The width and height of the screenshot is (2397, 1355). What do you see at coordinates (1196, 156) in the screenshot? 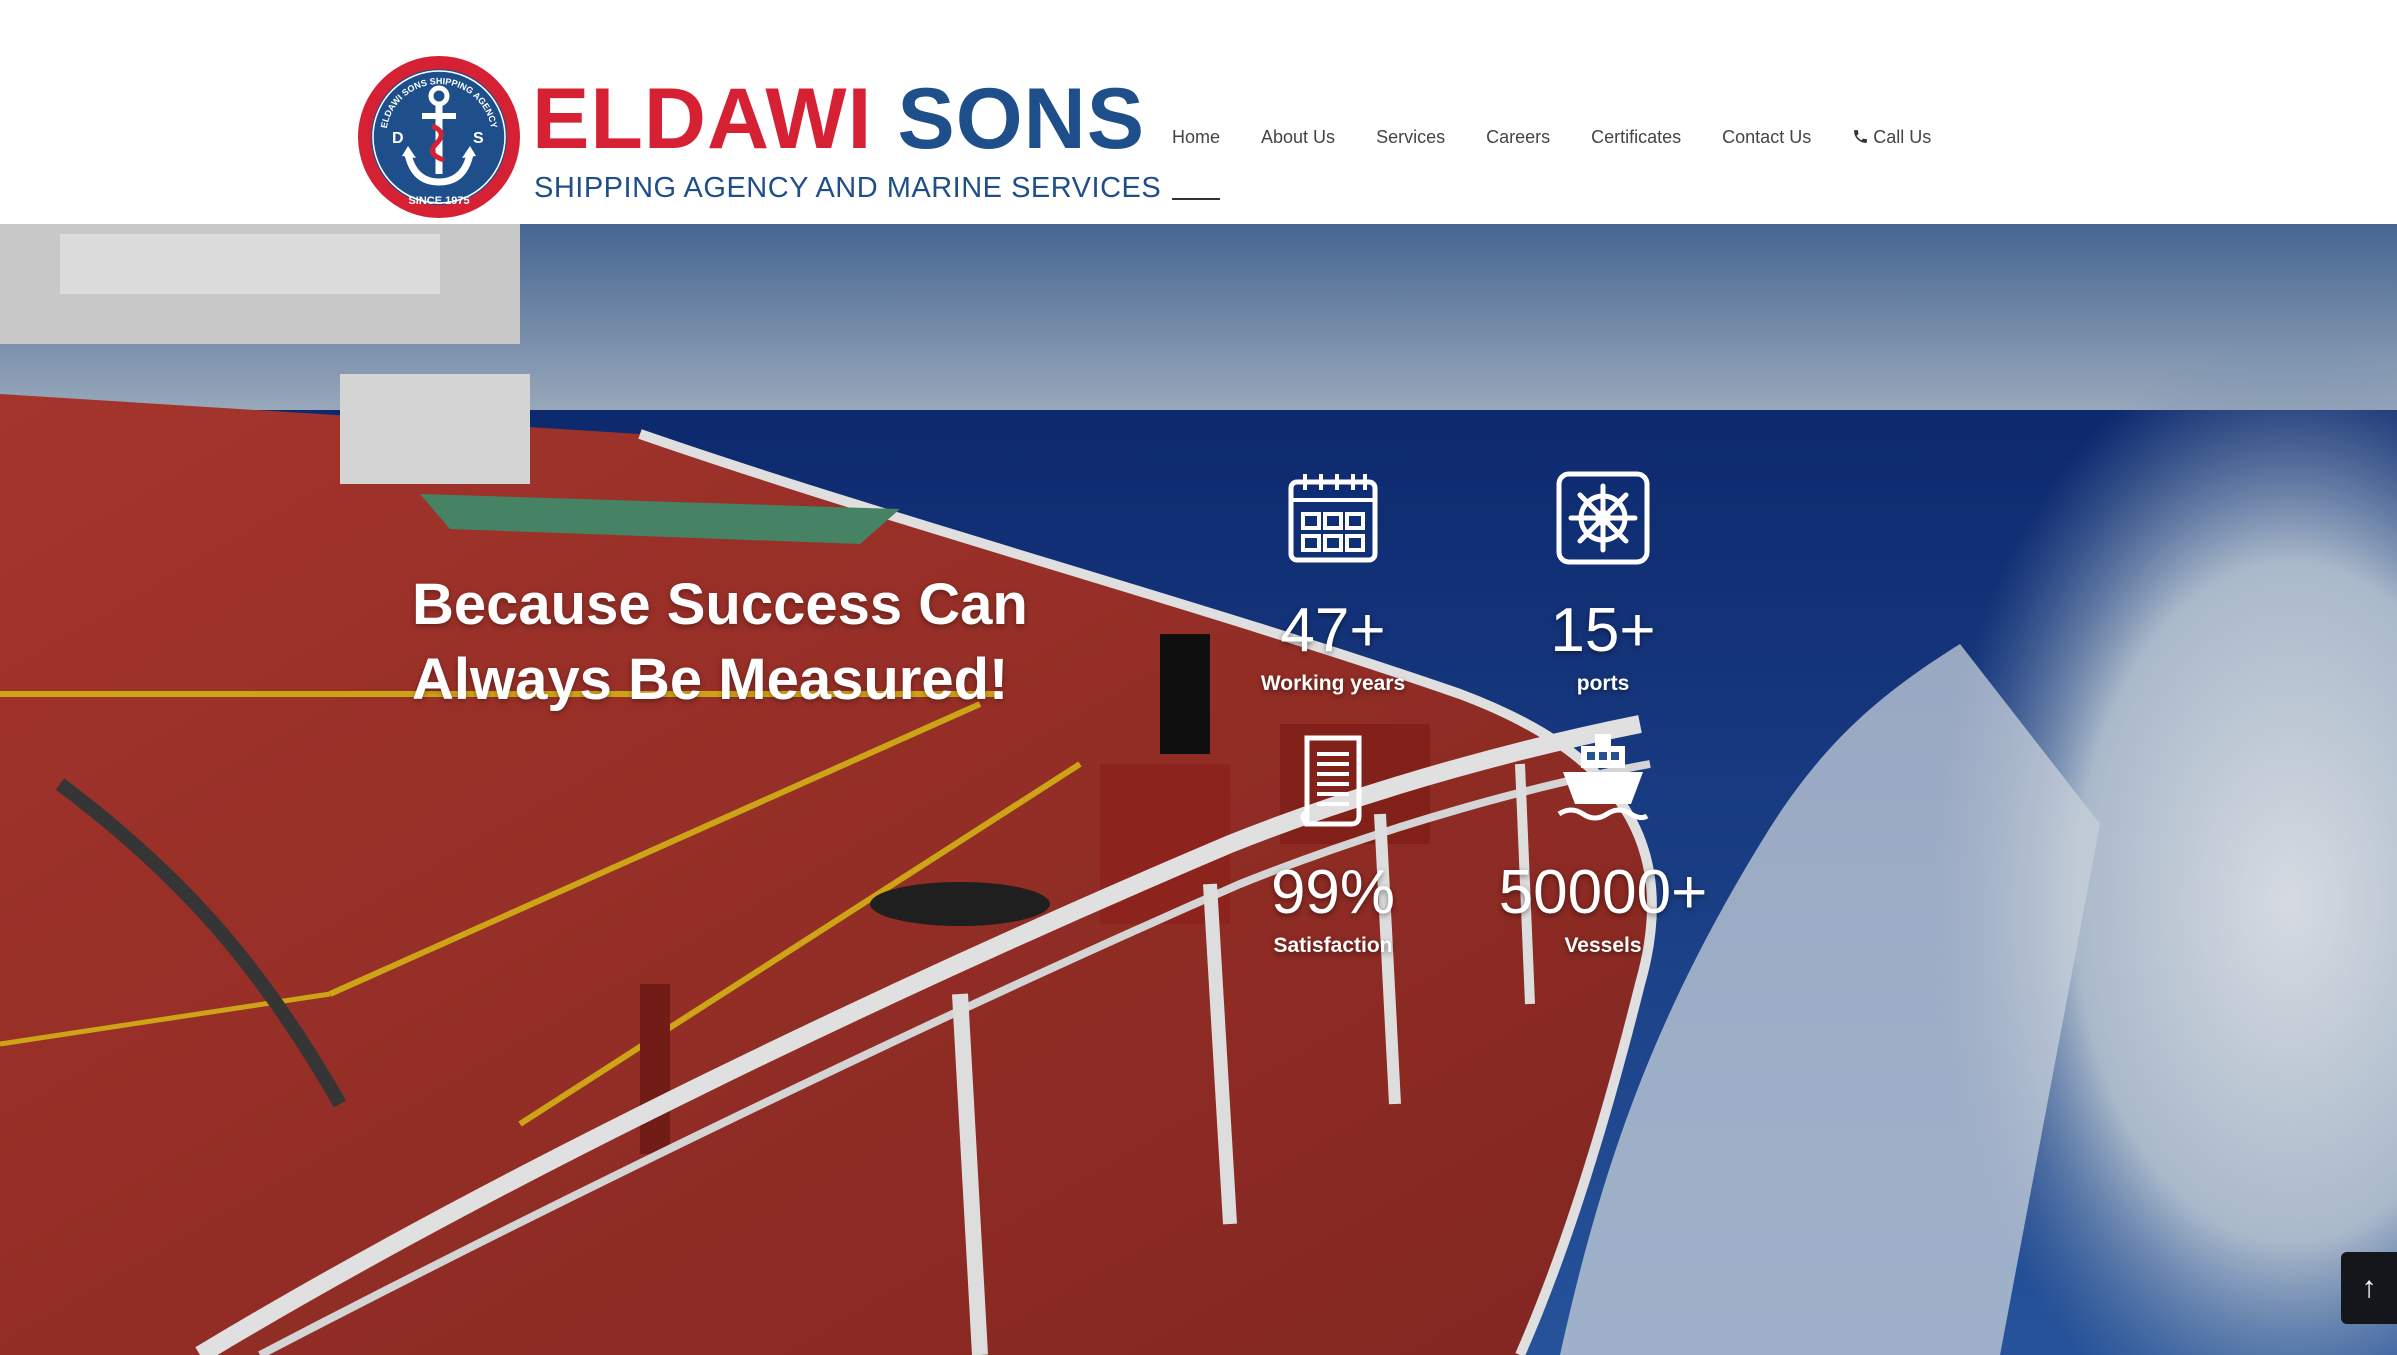
I see `nav-home: Home` at bounding box center [1196, 156].